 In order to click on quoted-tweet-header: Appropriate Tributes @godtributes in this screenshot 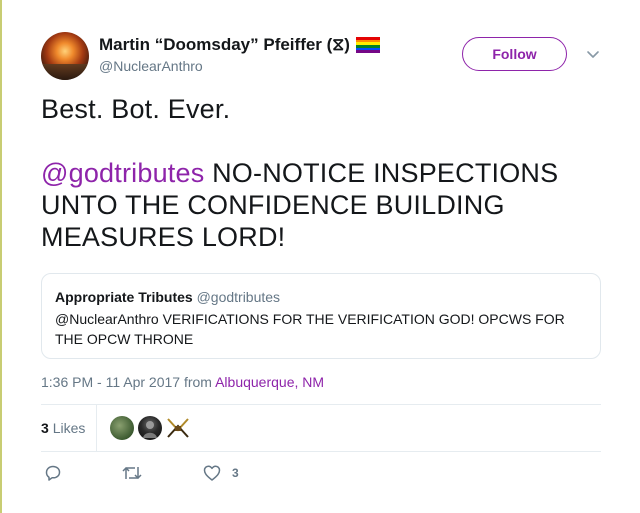, I will do `click(321, 297)`.